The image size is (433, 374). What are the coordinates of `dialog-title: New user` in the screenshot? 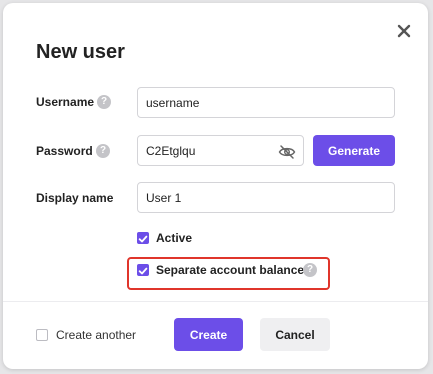 It's located at (80, 52).